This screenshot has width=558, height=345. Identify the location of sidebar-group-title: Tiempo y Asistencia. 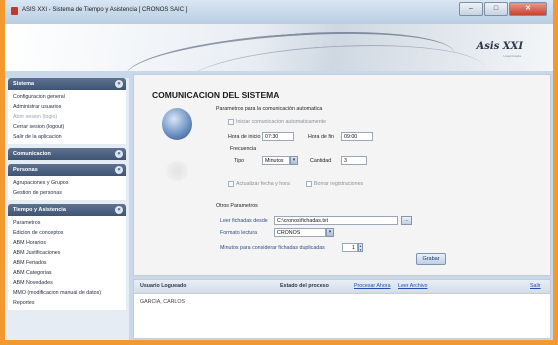
(39, 210).